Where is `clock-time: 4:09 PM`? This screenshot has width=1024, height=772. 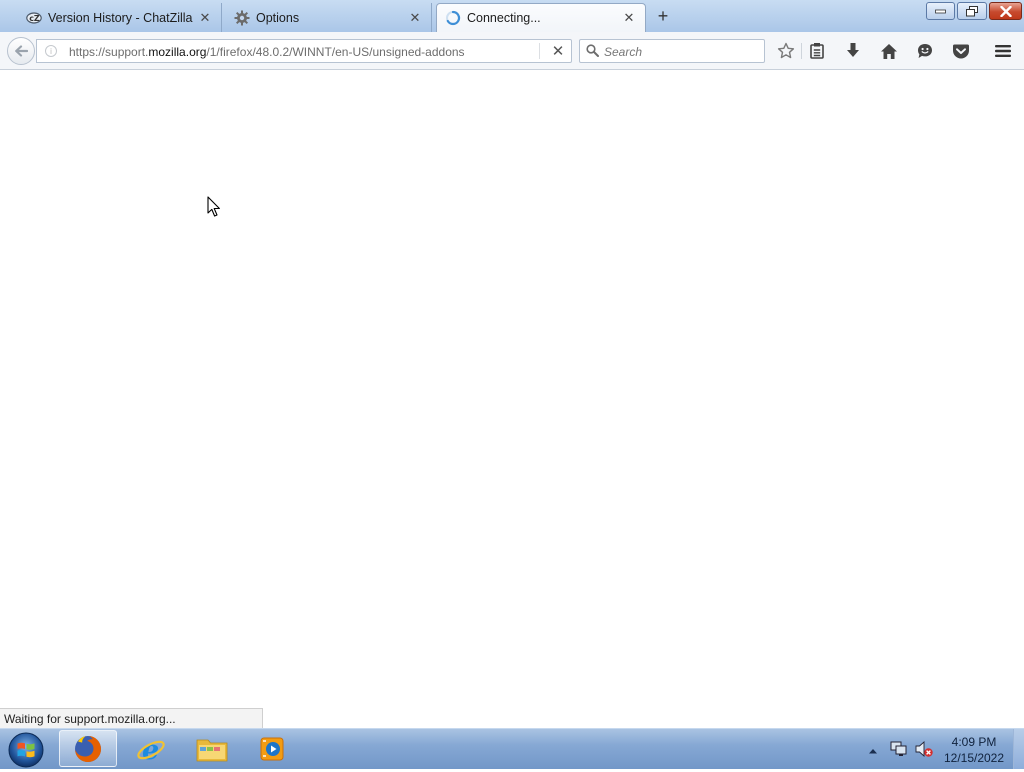
clock-time: 4:09 PM is located at coordinates (974, 742).